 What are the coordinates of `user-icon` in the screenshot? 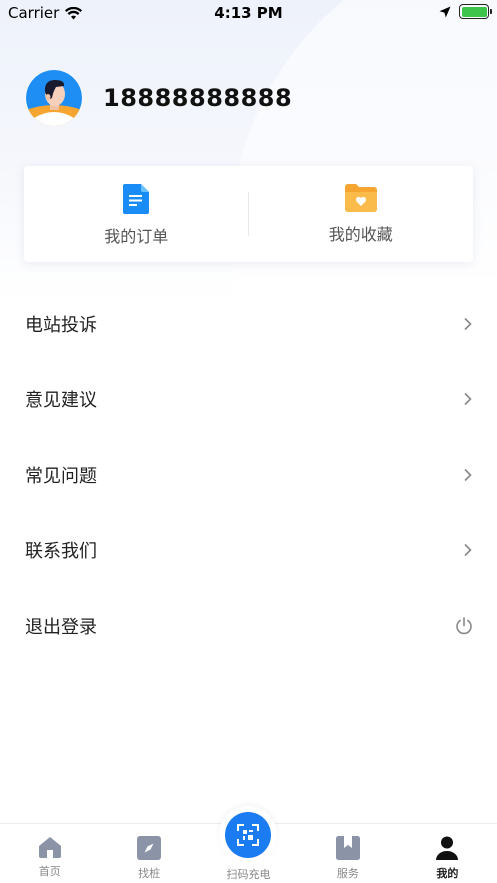 It's located at (447, 848).